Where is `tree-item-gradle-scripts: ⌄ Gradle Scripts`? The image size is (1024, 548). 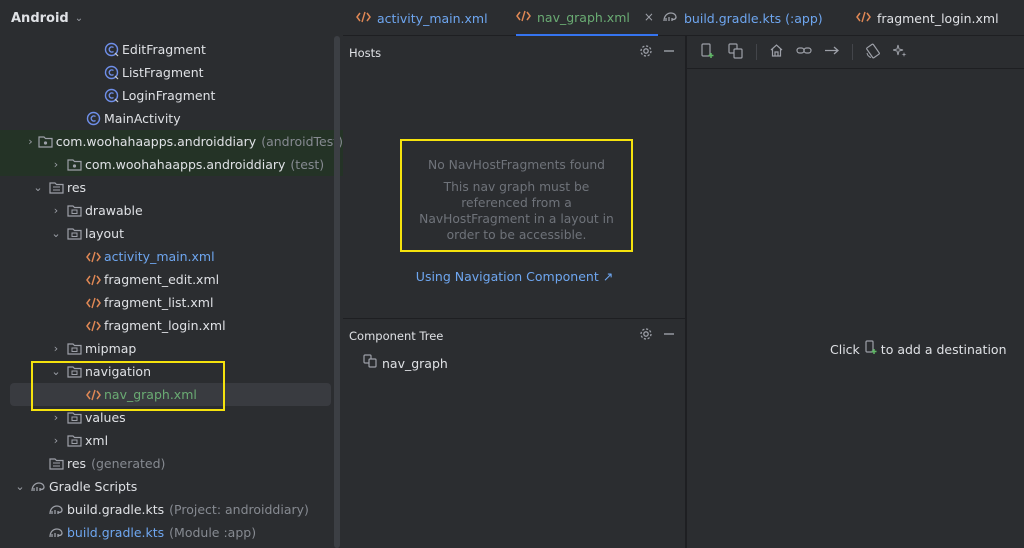
tree-item-gradle-scripts: ⌄ Gradle Scripts is located at coordinates (171, 486).